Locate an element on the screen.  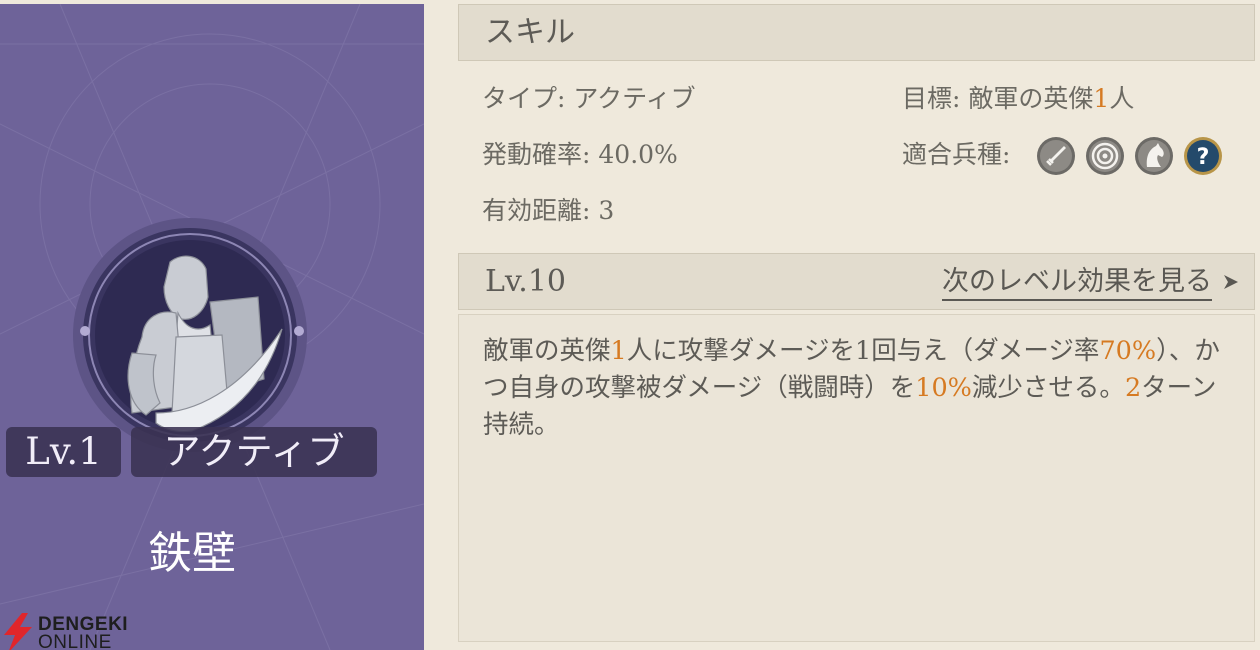
horse-icon is located at coordinates (1154, 156).